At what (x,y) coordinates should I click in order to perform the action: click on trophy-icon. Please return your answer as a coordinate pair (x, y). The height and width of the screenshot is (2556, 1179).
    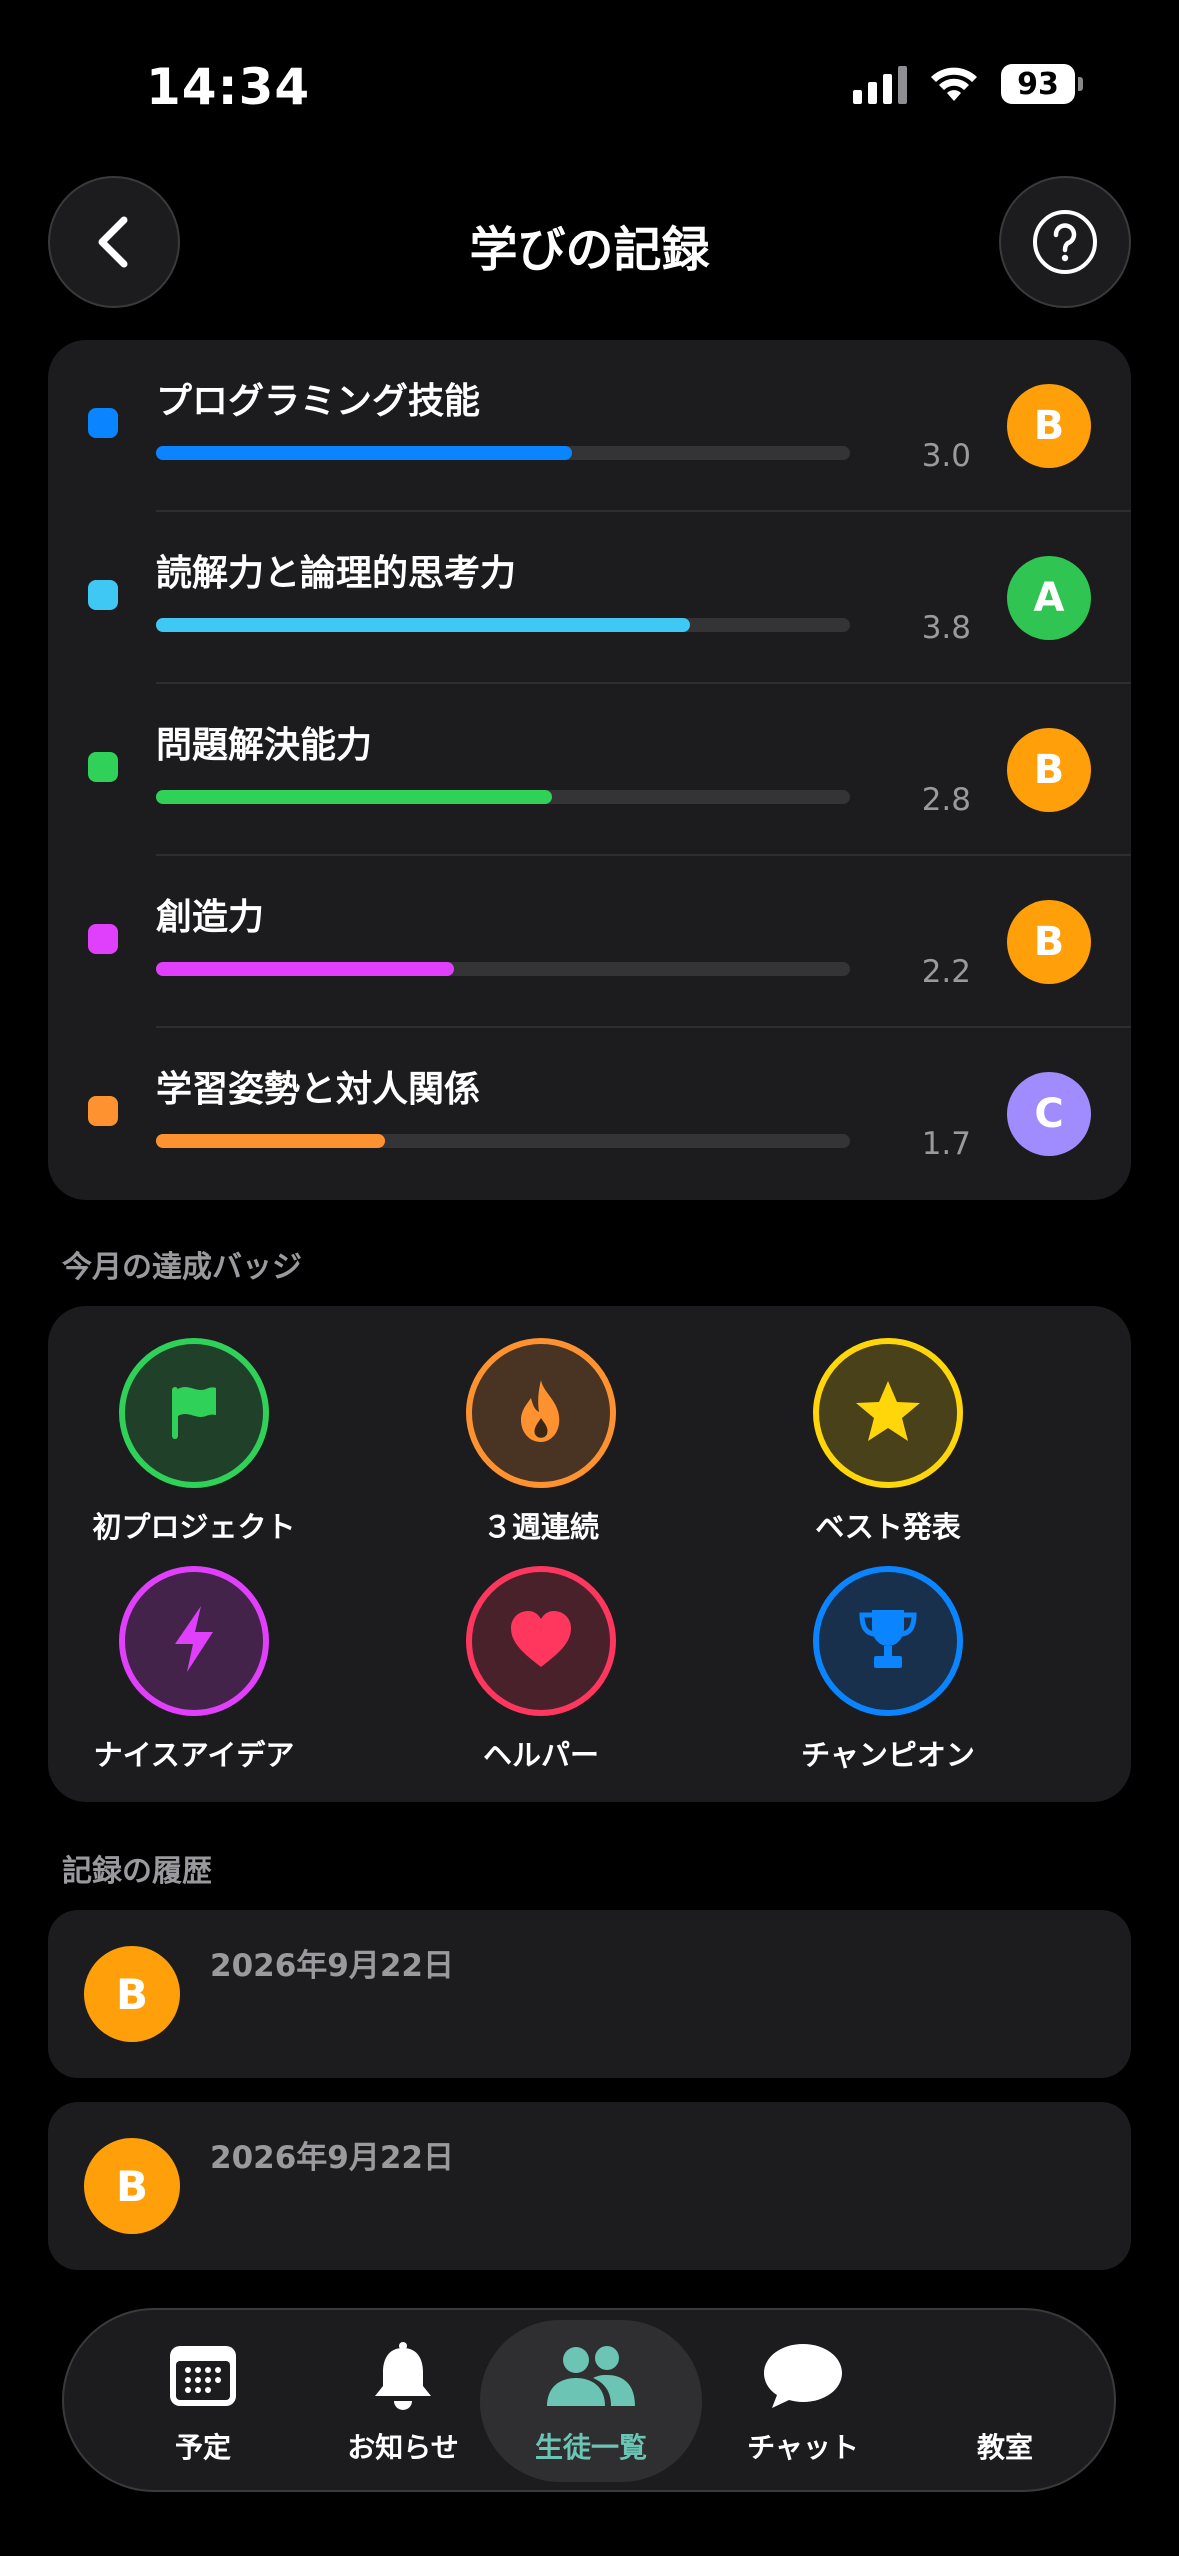
    Looking at the image, I should click on (888, 1641).